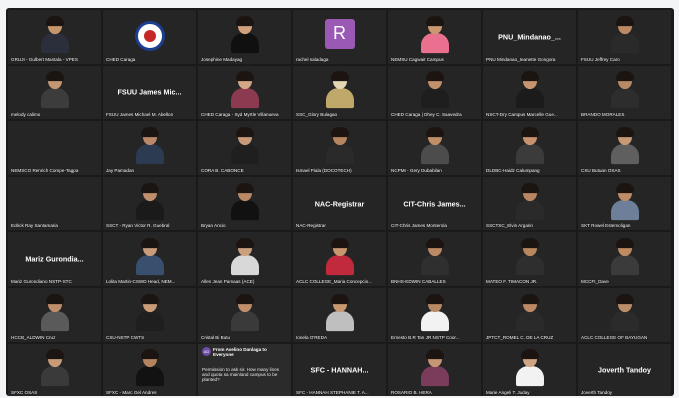  Describe the element at coordinates (339, 314) in the screenshot. I see `participant-tile: Ionela O'REDA` at that location.